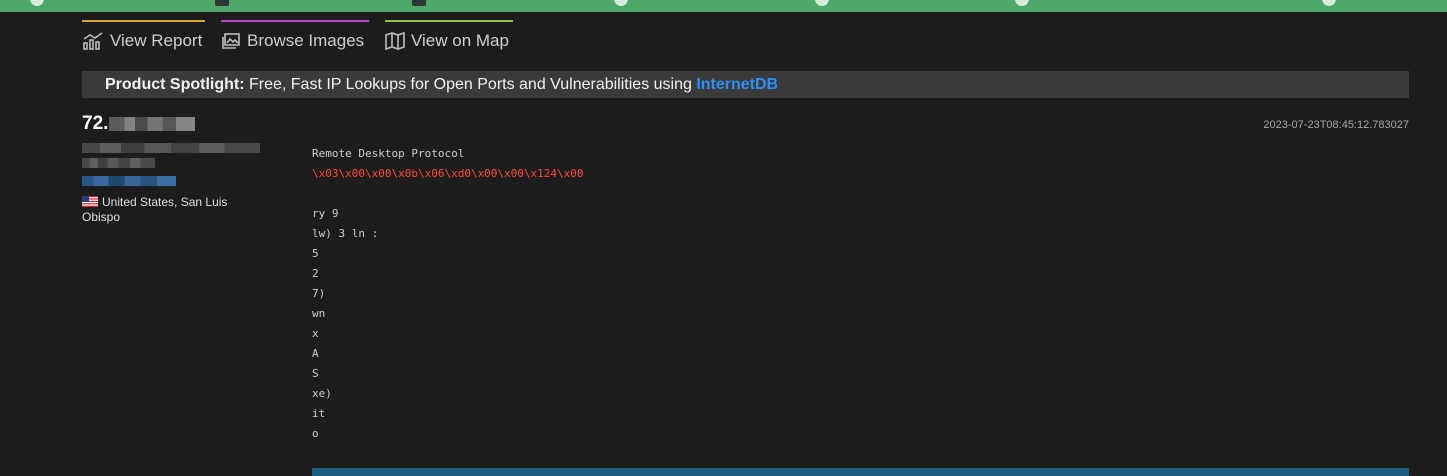 Image resolution: width=1447 pixels, height=476 pixels. I want to click on redacted-hostname, so click(171, 148).